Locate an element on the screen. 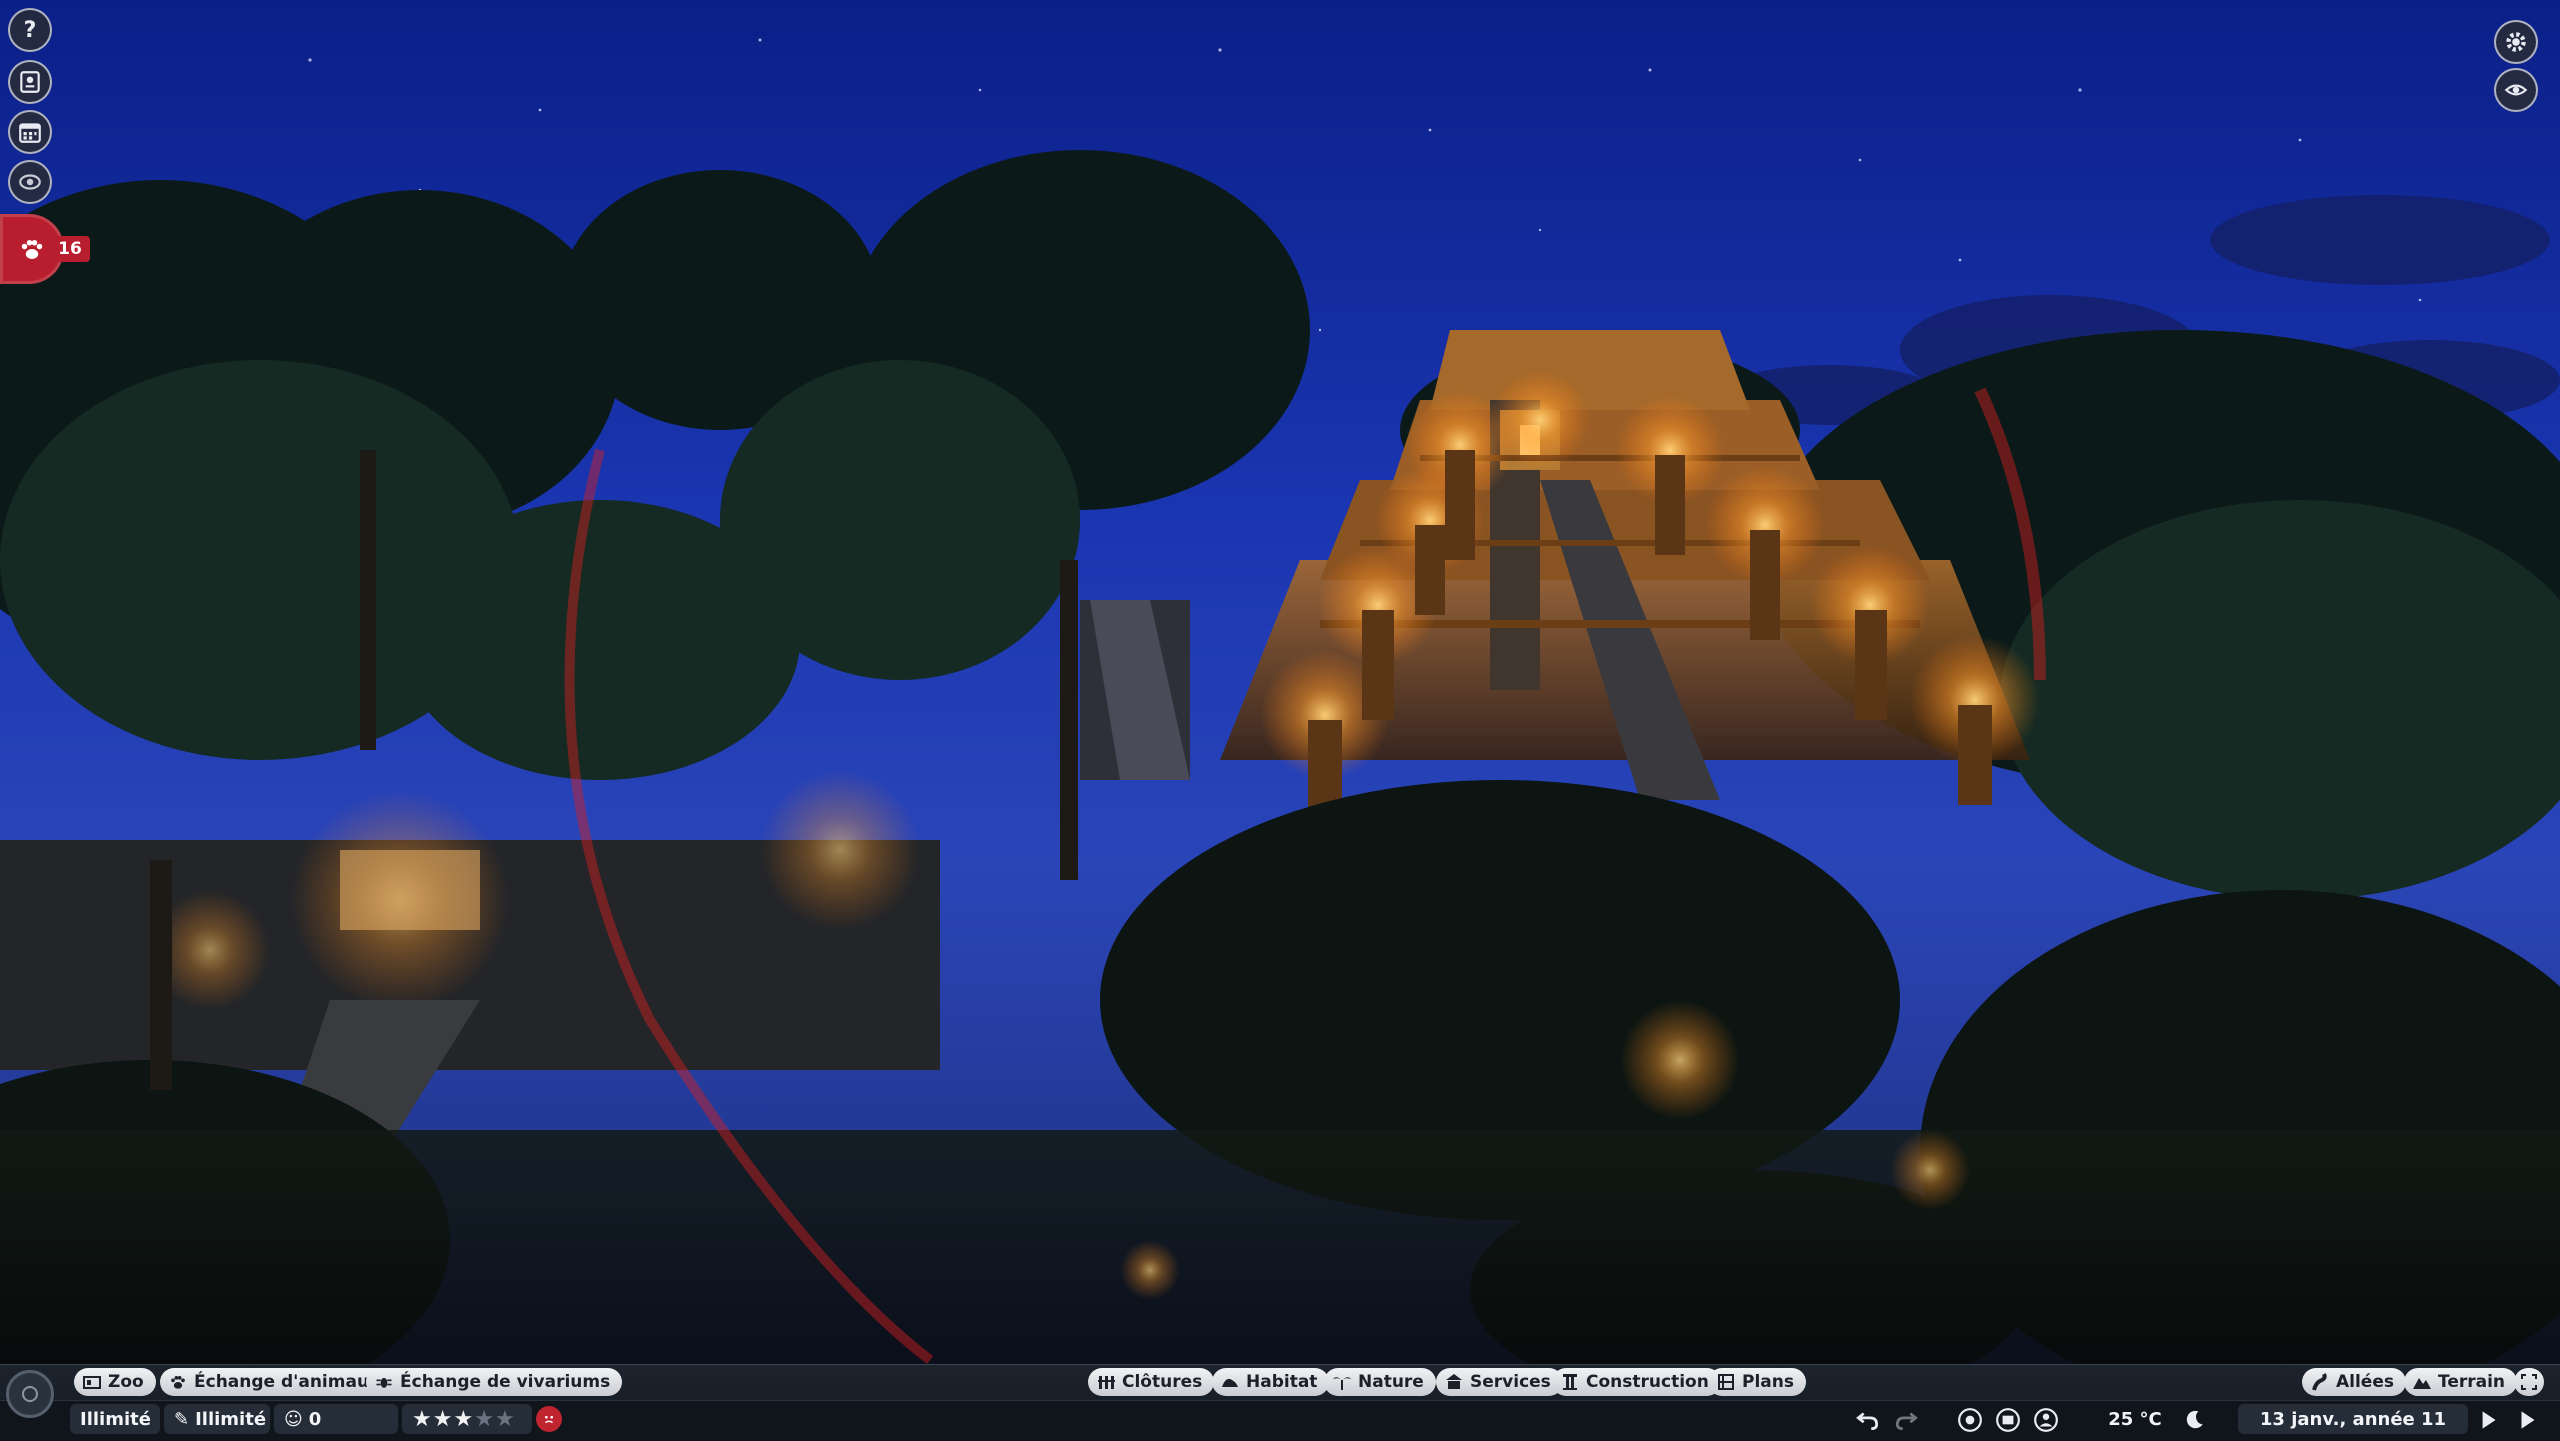  tab-terrain: Terrain is located at coordinates (2461, 1382).